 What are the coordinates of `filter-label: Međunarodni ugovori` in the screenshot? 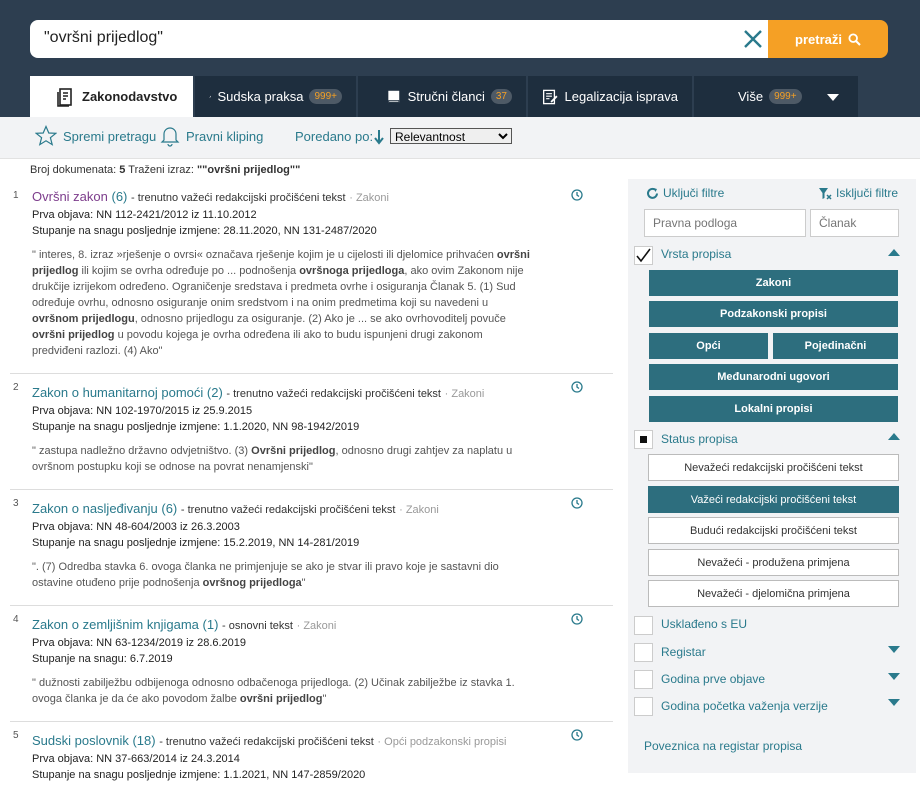 It's located at (773, 377).